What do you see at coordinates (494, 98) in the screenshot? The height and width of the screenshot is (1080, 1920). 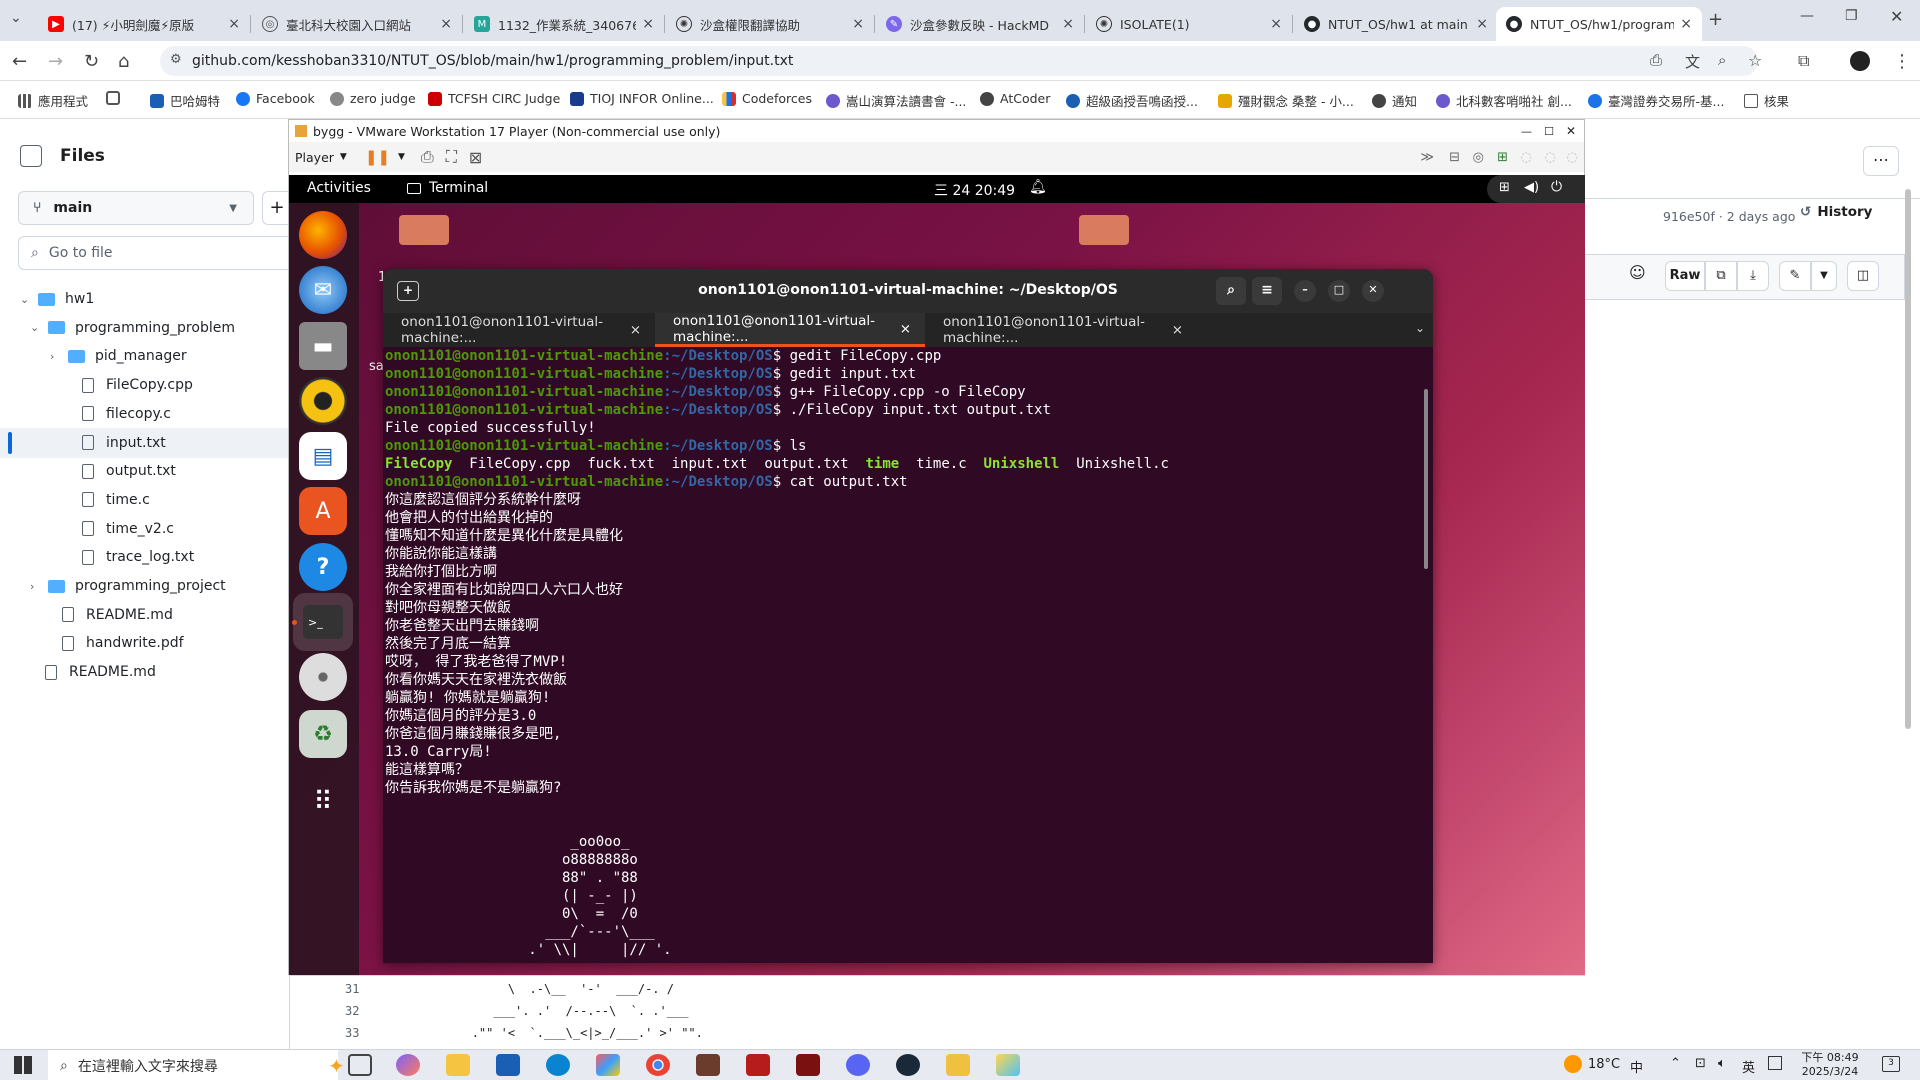 I see `bookmark-item: TCFSH CIRC Judge` at bounding box center [494, 98].